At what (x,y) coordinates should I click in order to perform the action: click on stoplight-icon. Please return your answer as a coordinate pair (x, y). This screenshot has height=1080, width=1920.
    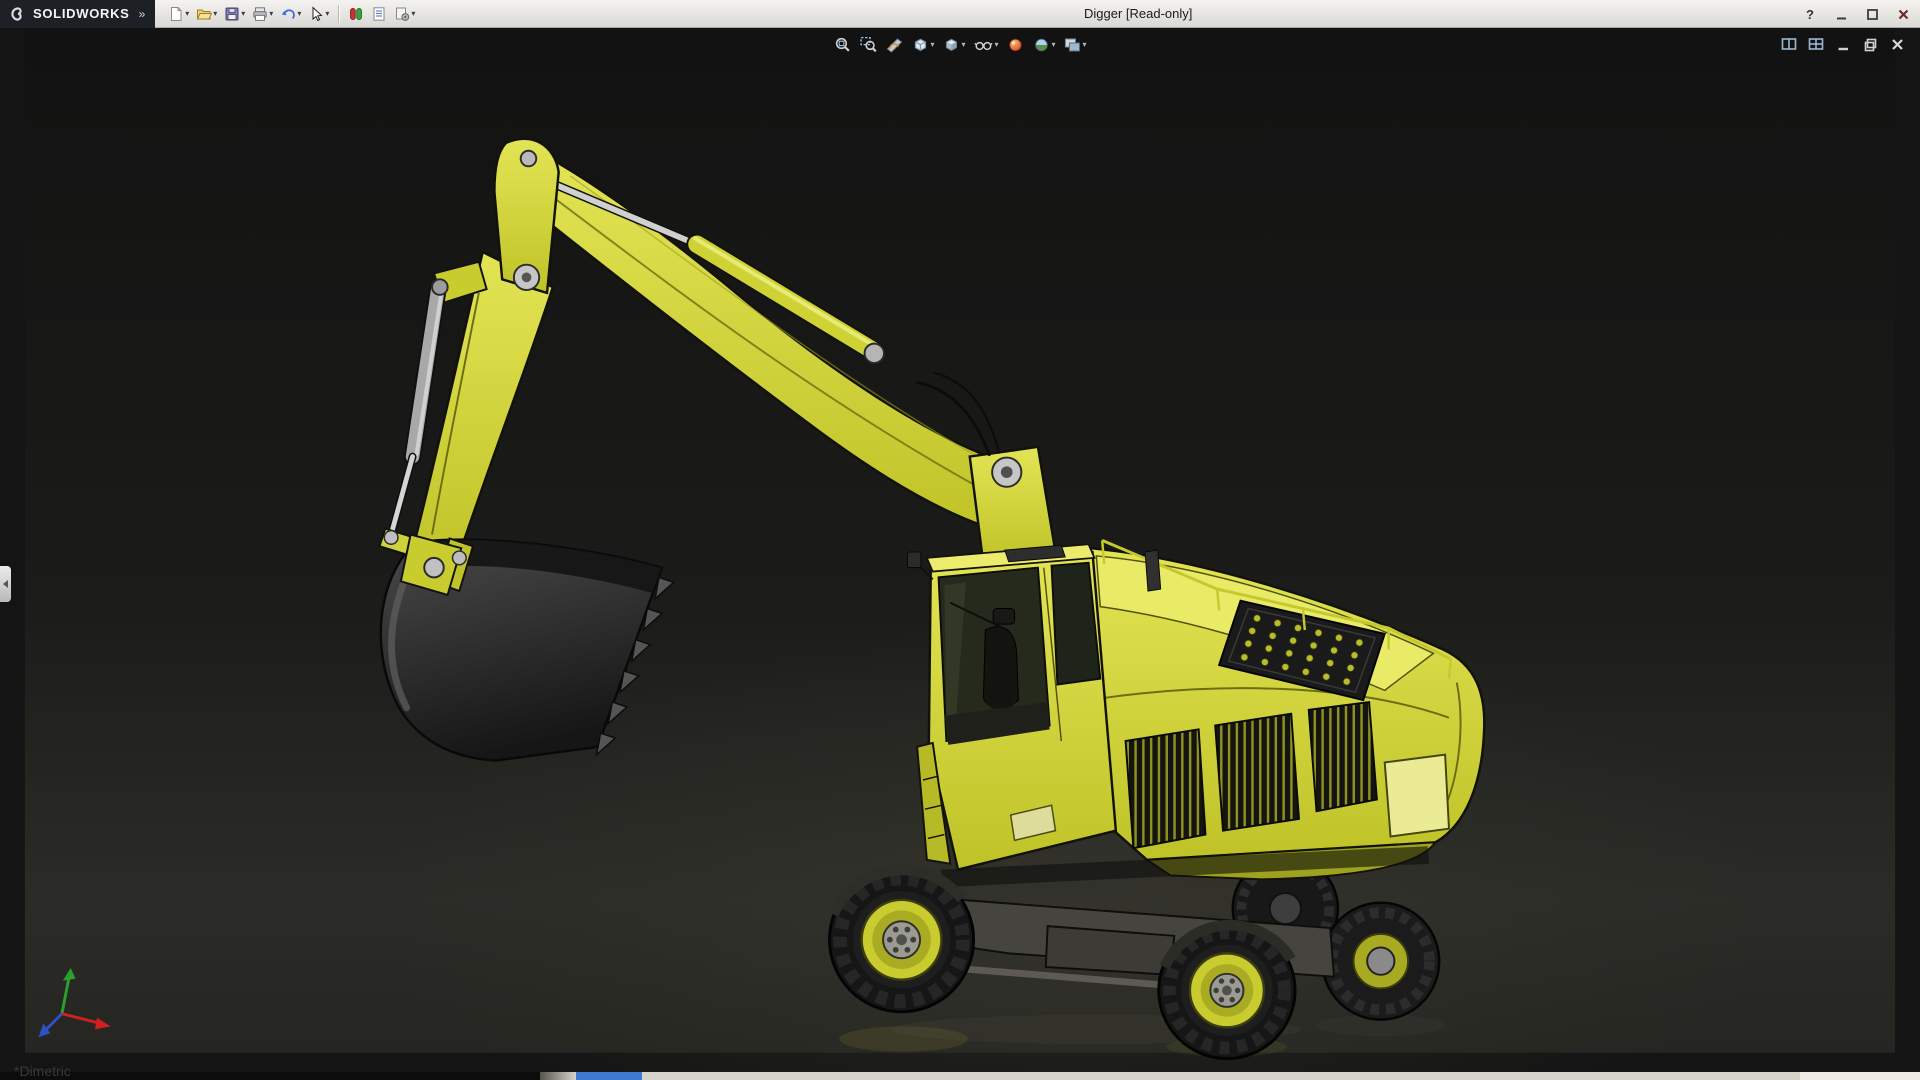
    Looking at the image, I should click on (356, 13).